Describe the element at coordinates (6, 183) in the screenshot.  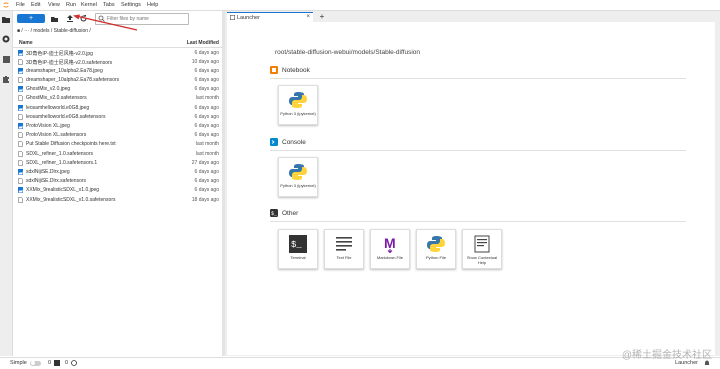
I see `activity-bar` at that location.